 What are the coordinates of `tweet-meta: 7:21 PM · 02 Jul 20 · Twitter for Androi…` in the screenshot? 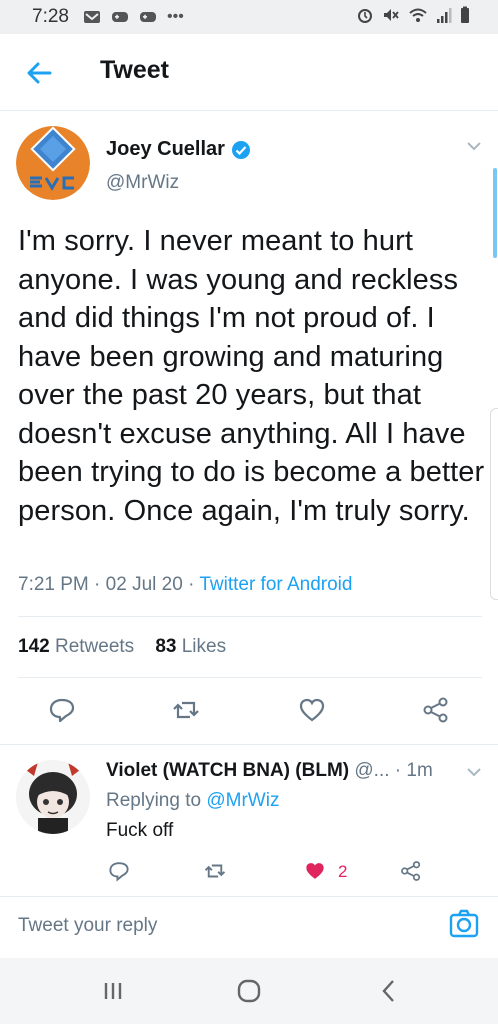 It's located at (185, 585).